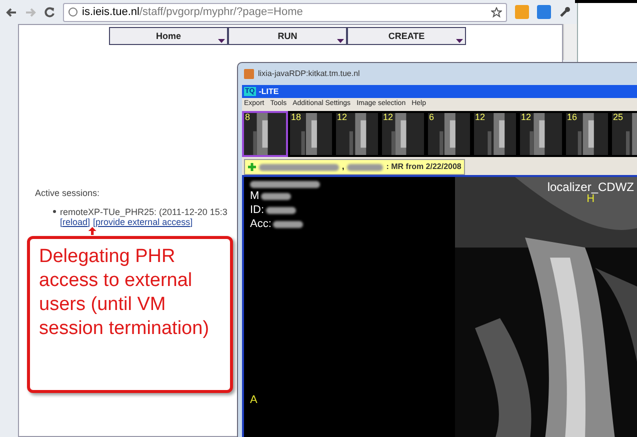 Image resolution: width=637 pixels, height=437 pixels. What do you see at coordinates (296, 117) in the screenshot?
I see `image-count: 18` at bounding box center [296, 117].